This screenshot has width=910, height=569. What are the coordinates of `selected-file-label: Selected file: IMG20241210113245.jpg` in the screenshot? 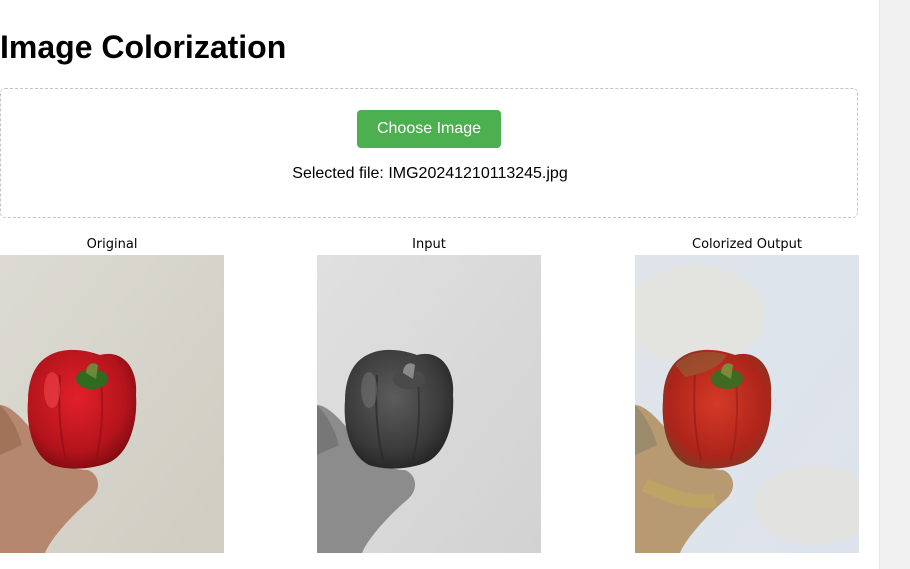 It's located at (430, 173).